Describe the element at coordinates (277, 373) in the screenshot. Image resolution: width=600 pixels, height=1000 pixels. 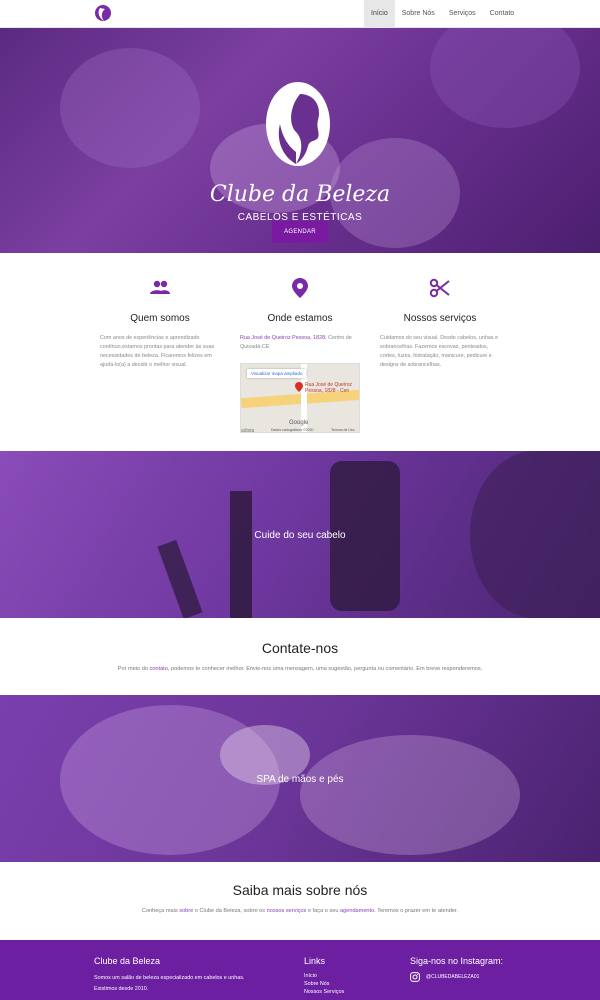
I see `view-larger-map-button: Visualizar mapa ampliado` at that location.